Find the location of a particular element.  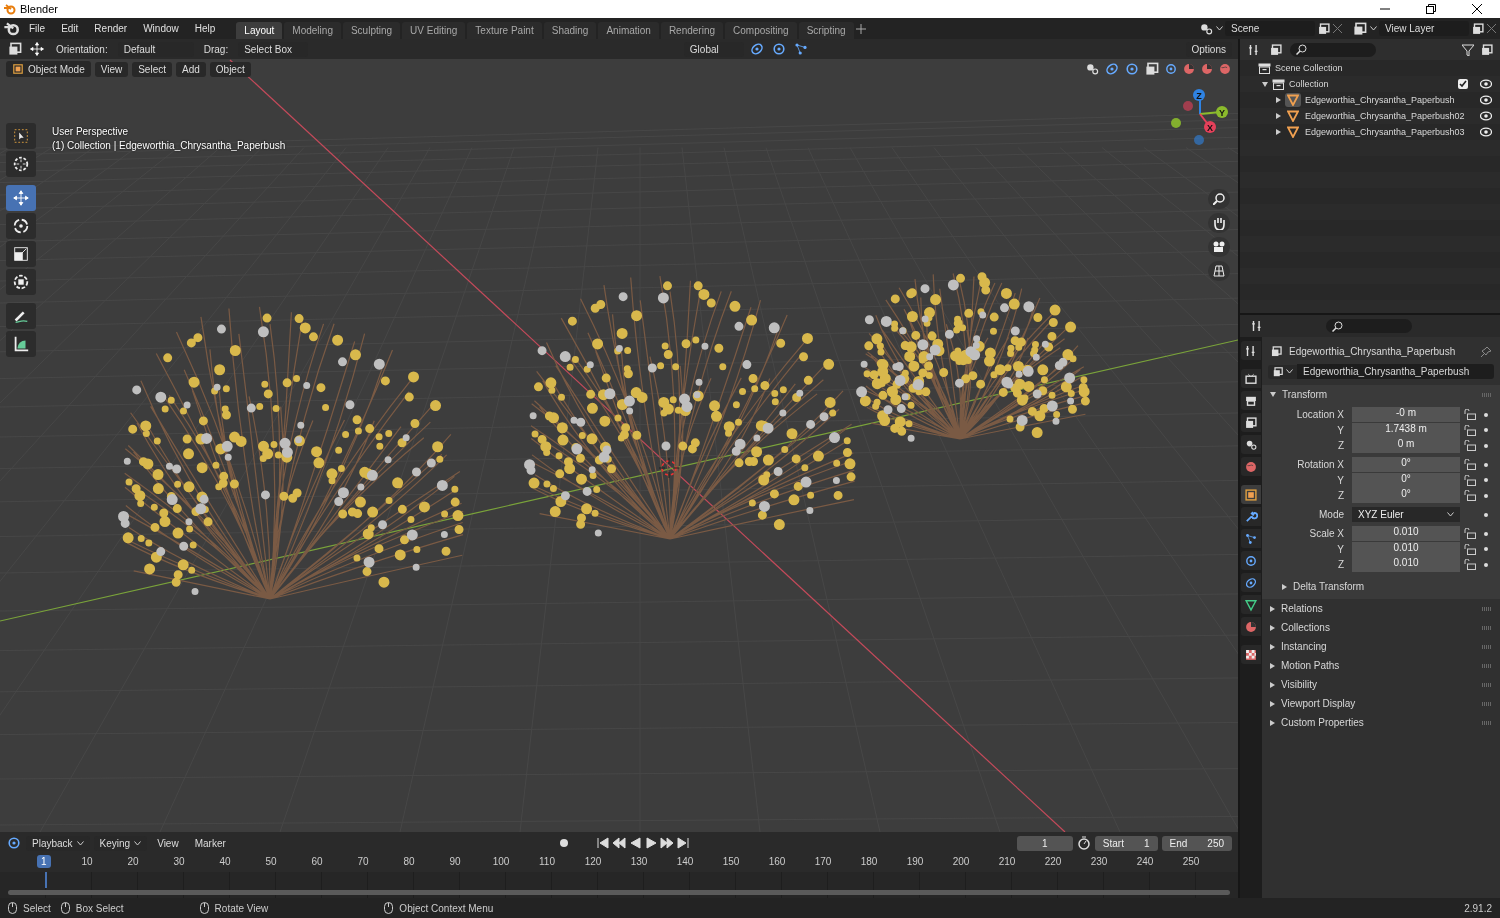

object-selector is located at coordinates (1282, 371).